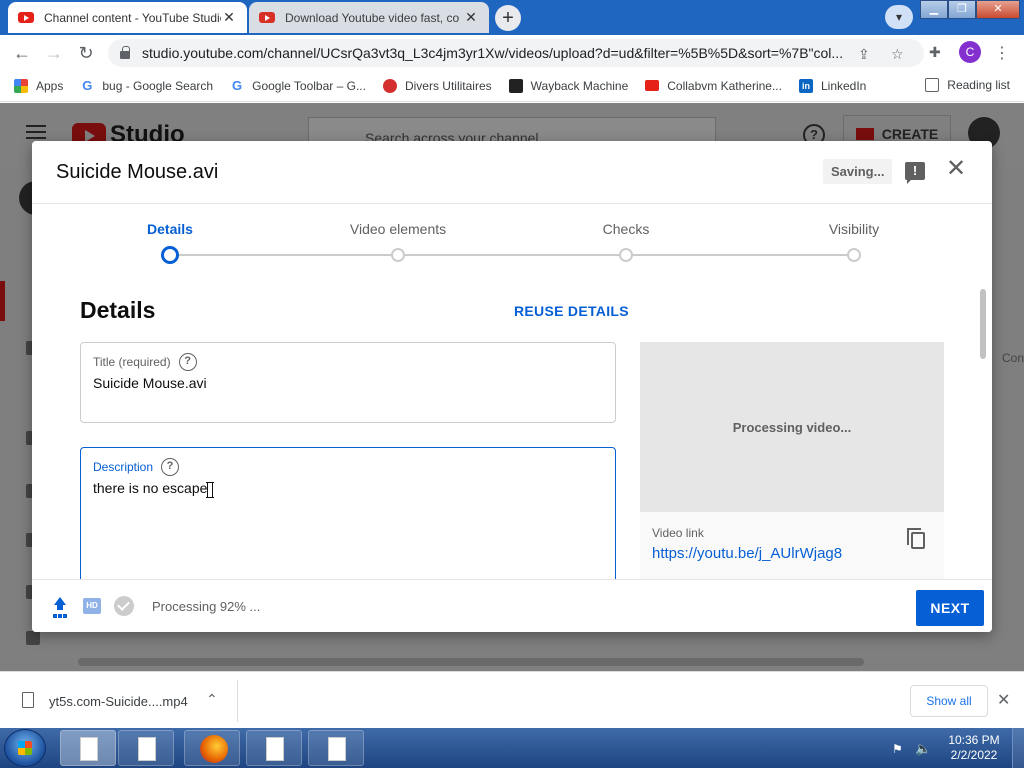 This screenshot has height=768, width=1024. I want to click on checks-complete-icon, so click(124, 606).